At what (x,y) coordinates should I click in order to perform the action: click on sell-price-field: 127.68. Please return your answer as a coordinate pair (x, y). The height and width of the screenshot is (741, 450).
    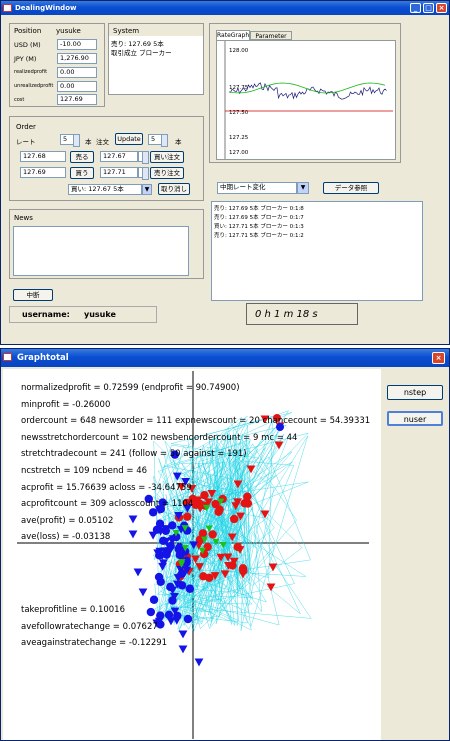
    Looking at the image, I should click on (43, 156).